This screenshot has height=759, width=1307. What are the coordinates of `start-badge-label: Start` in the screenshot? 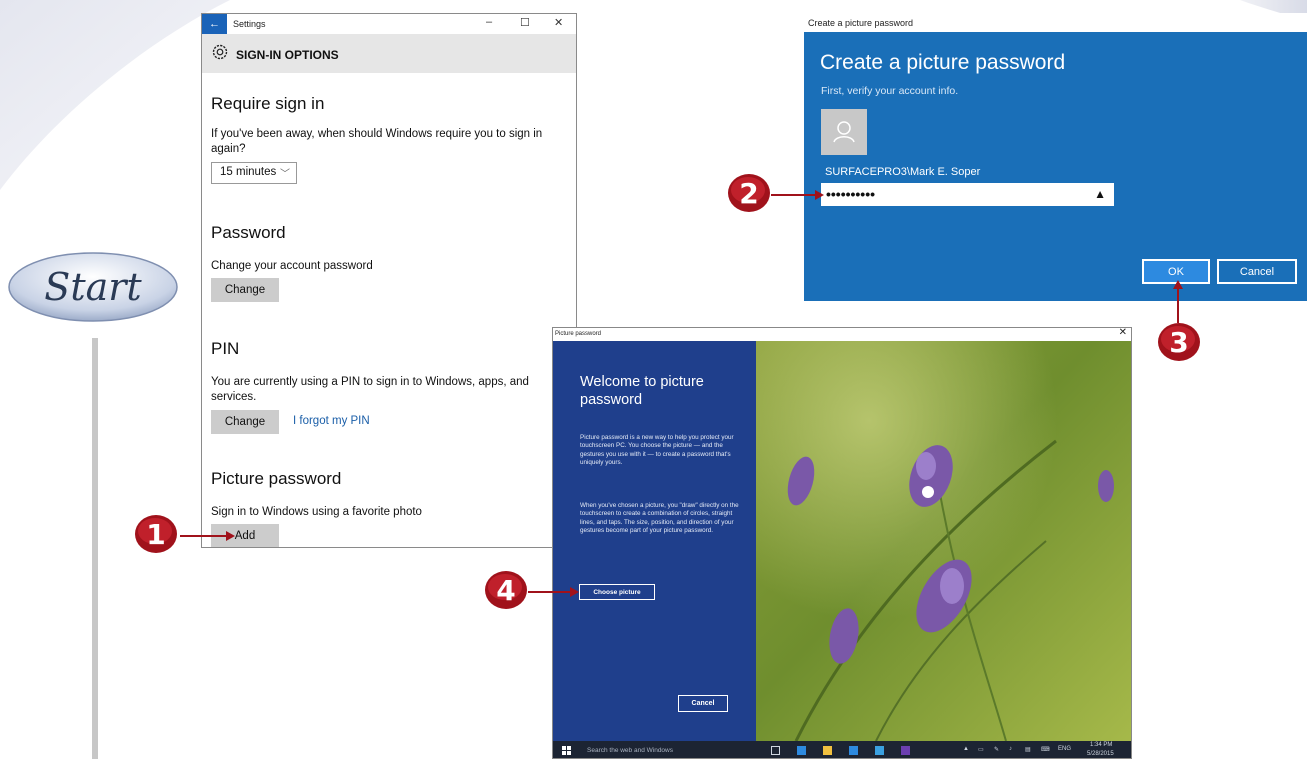 It's located at (93, 287).